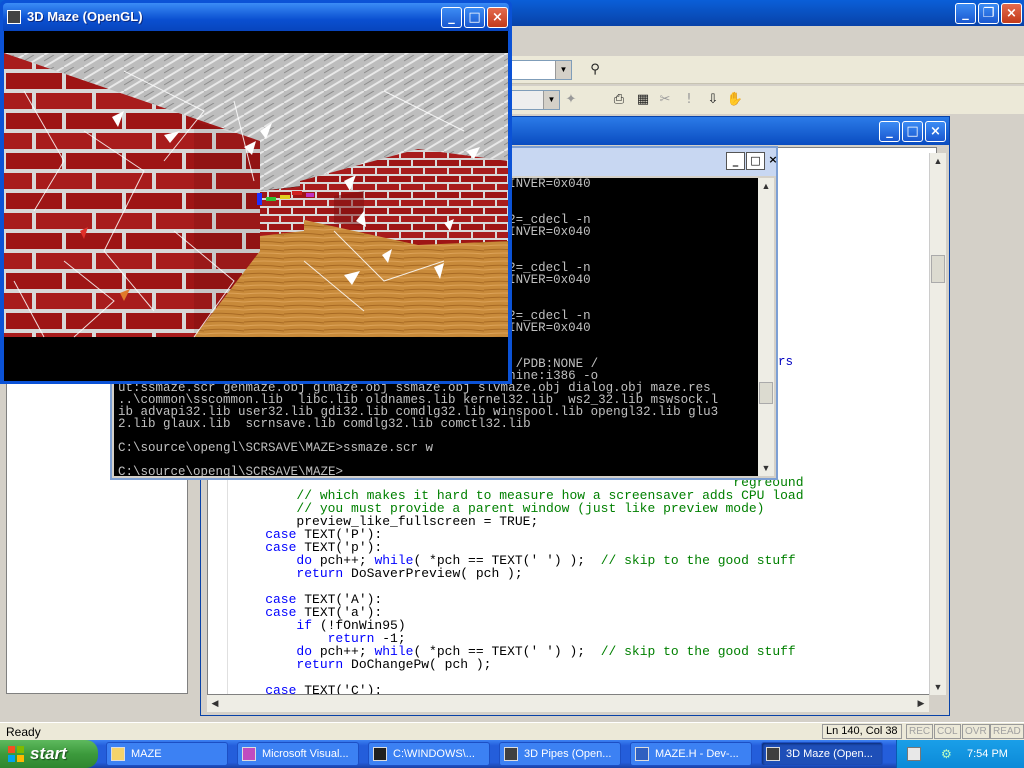  I want to click on code-token: TEXT('C'):, so click(343, 689).